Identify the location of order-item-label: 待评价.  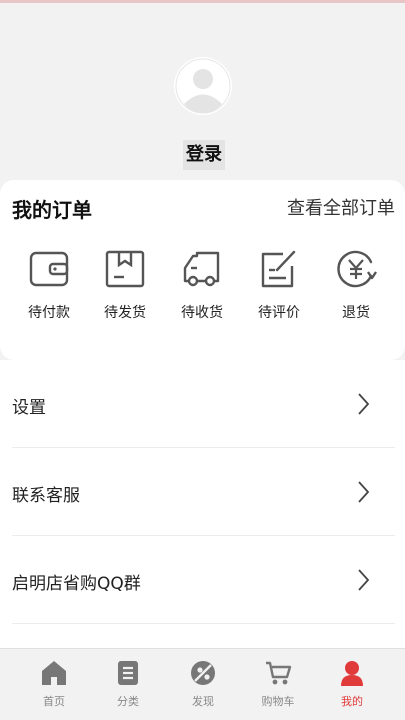
(279, 313).